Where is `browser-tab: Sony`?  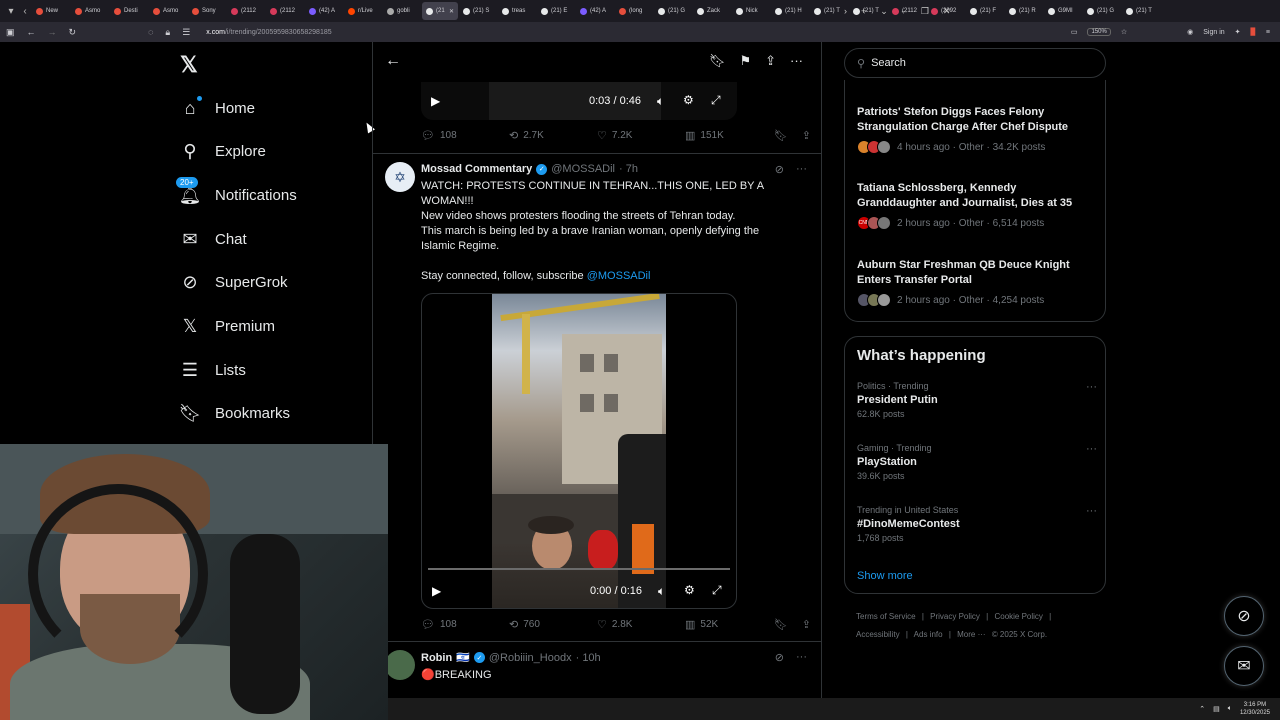
browser-tab: Sony is located at coordinates (207, 11).